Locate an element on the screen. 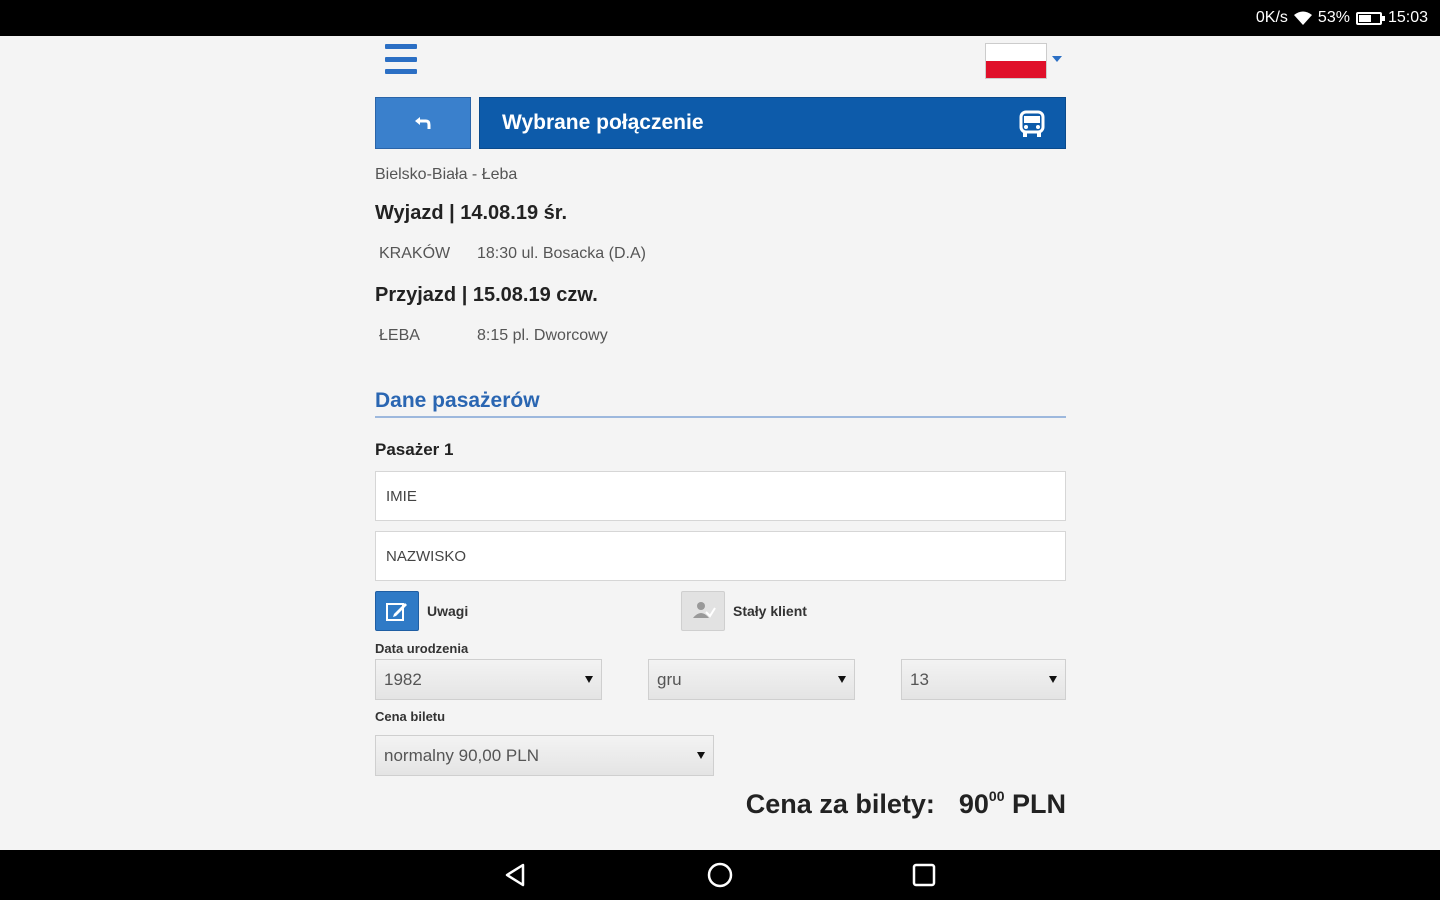 The width and height of the screenshot is (1440, 900). departure-row: KRAKÓW 18:30 ul. Bosacka (D.A) is located at coordinates (512, 254).